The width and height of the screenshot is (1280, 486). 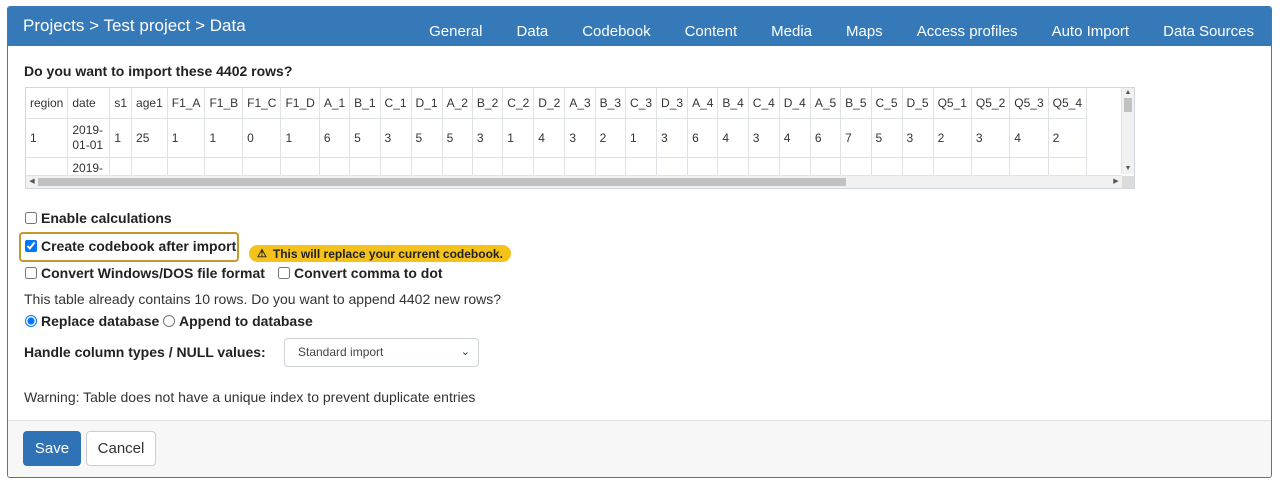 I want to click on column-header: s1, so click(x=121, y=103).